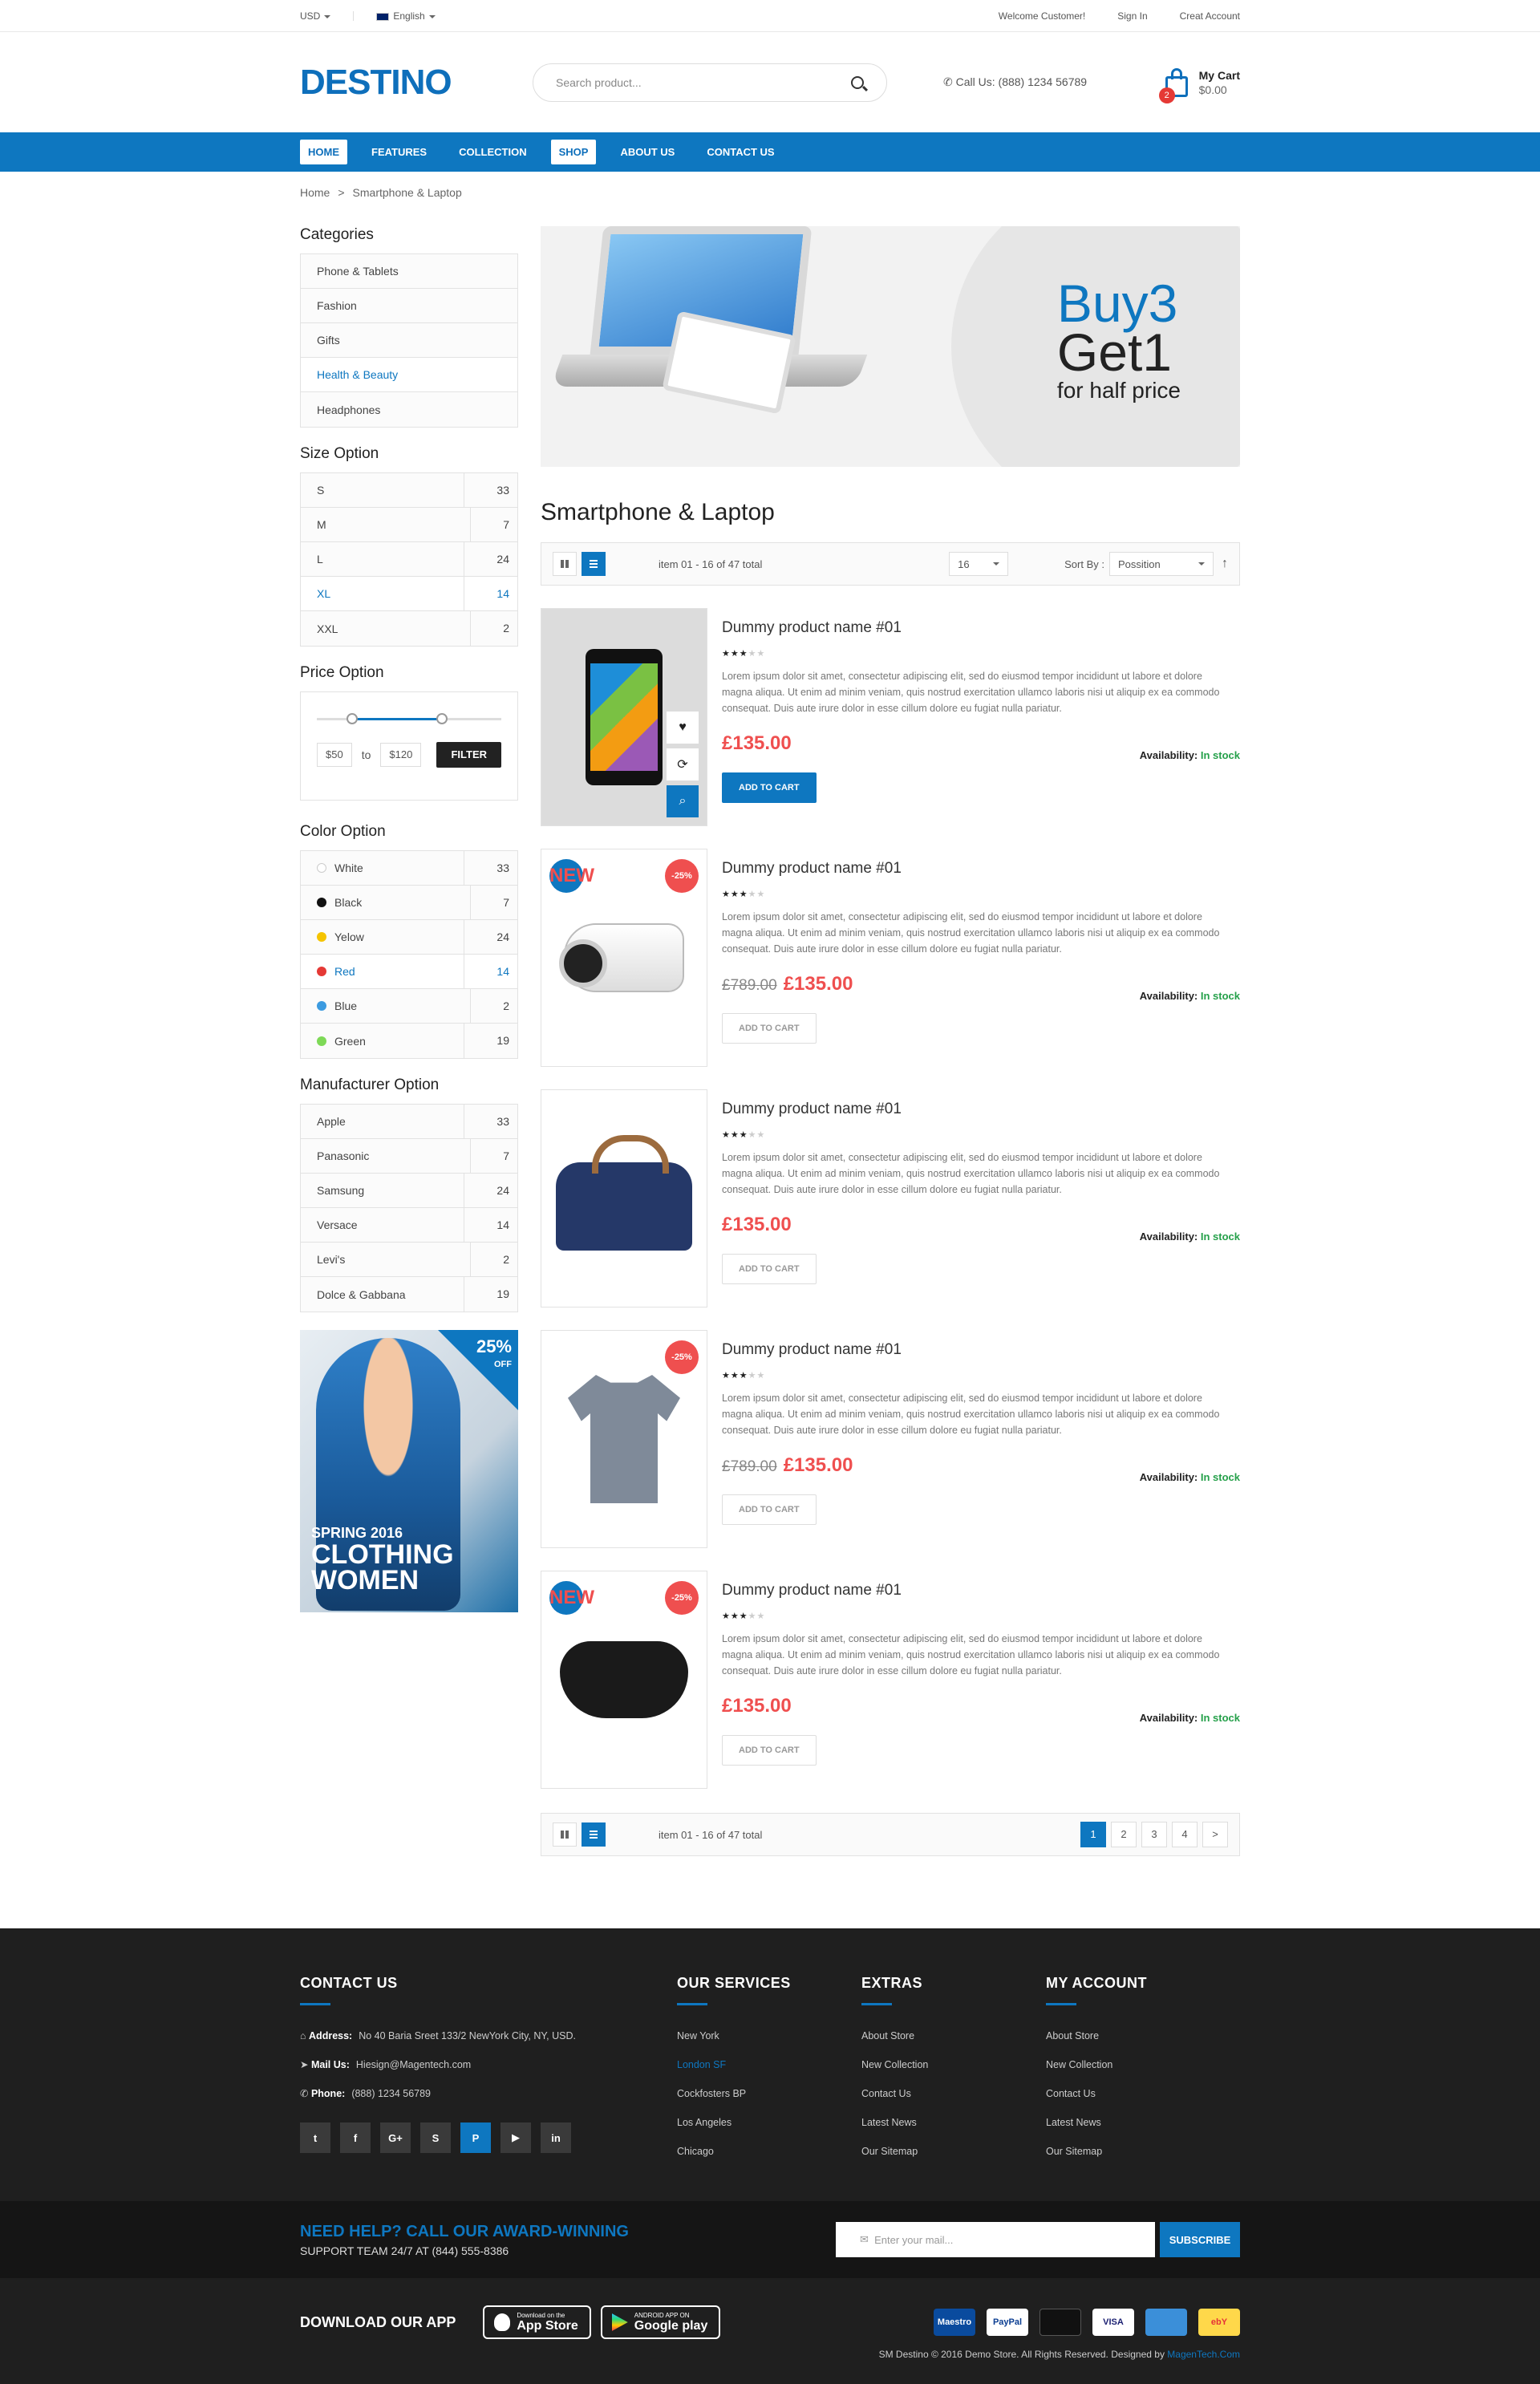 Image resolution: width=1540 pixels, height=2384 pixels. I want to click on nav-collection: COLLECTION, so click(493, 152).